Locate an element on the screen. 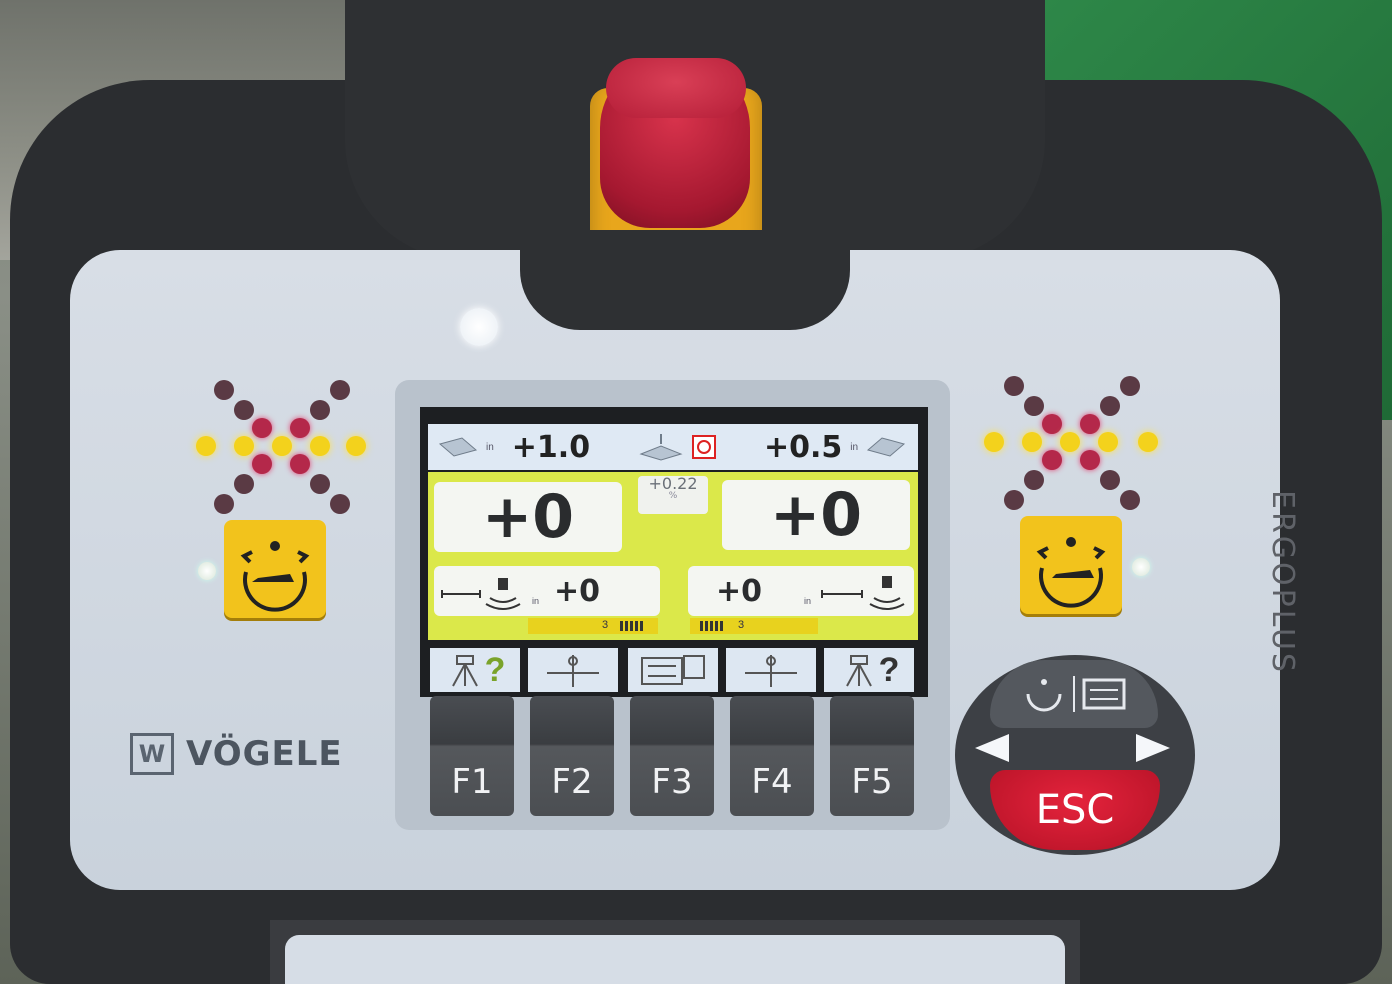  lower-display is located at coordinates (675, 959).